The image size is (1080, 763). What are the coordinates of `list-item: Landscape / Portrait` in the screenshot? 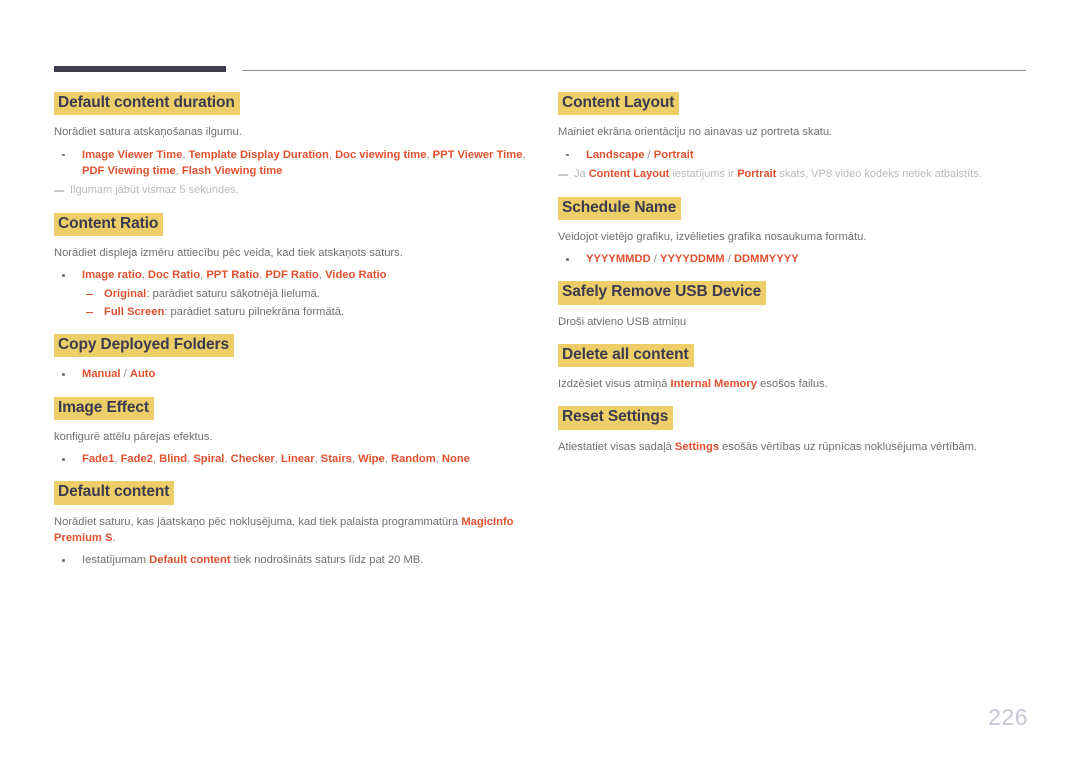 It's located at (795, 155).